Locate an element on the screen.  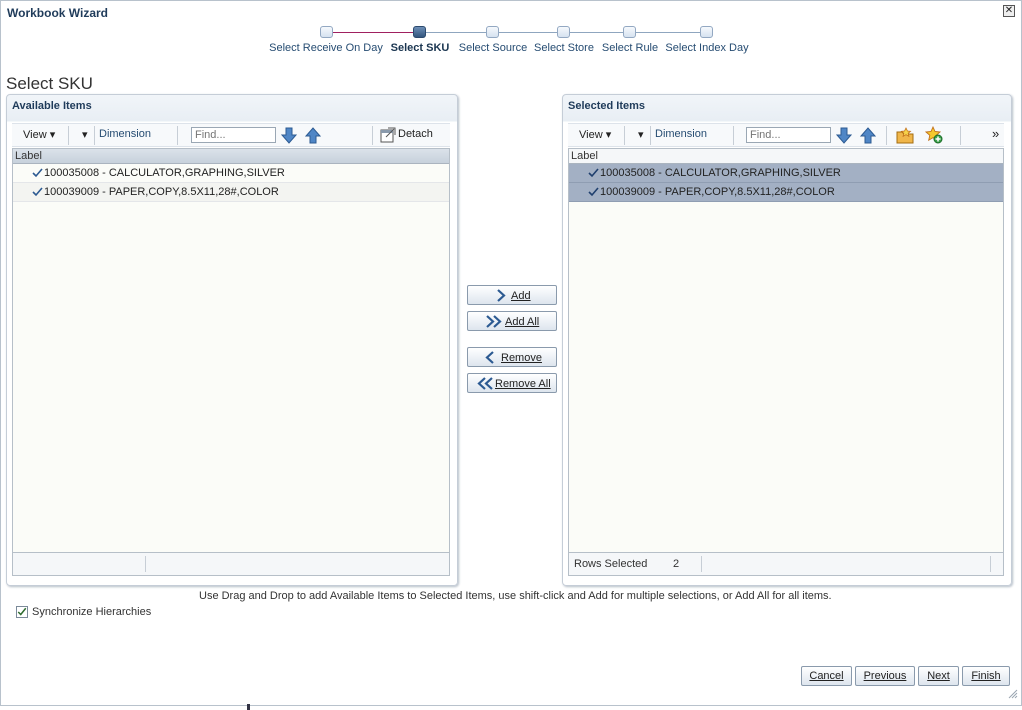
cancel-button: Cancel is located at coordinates (826, 676).